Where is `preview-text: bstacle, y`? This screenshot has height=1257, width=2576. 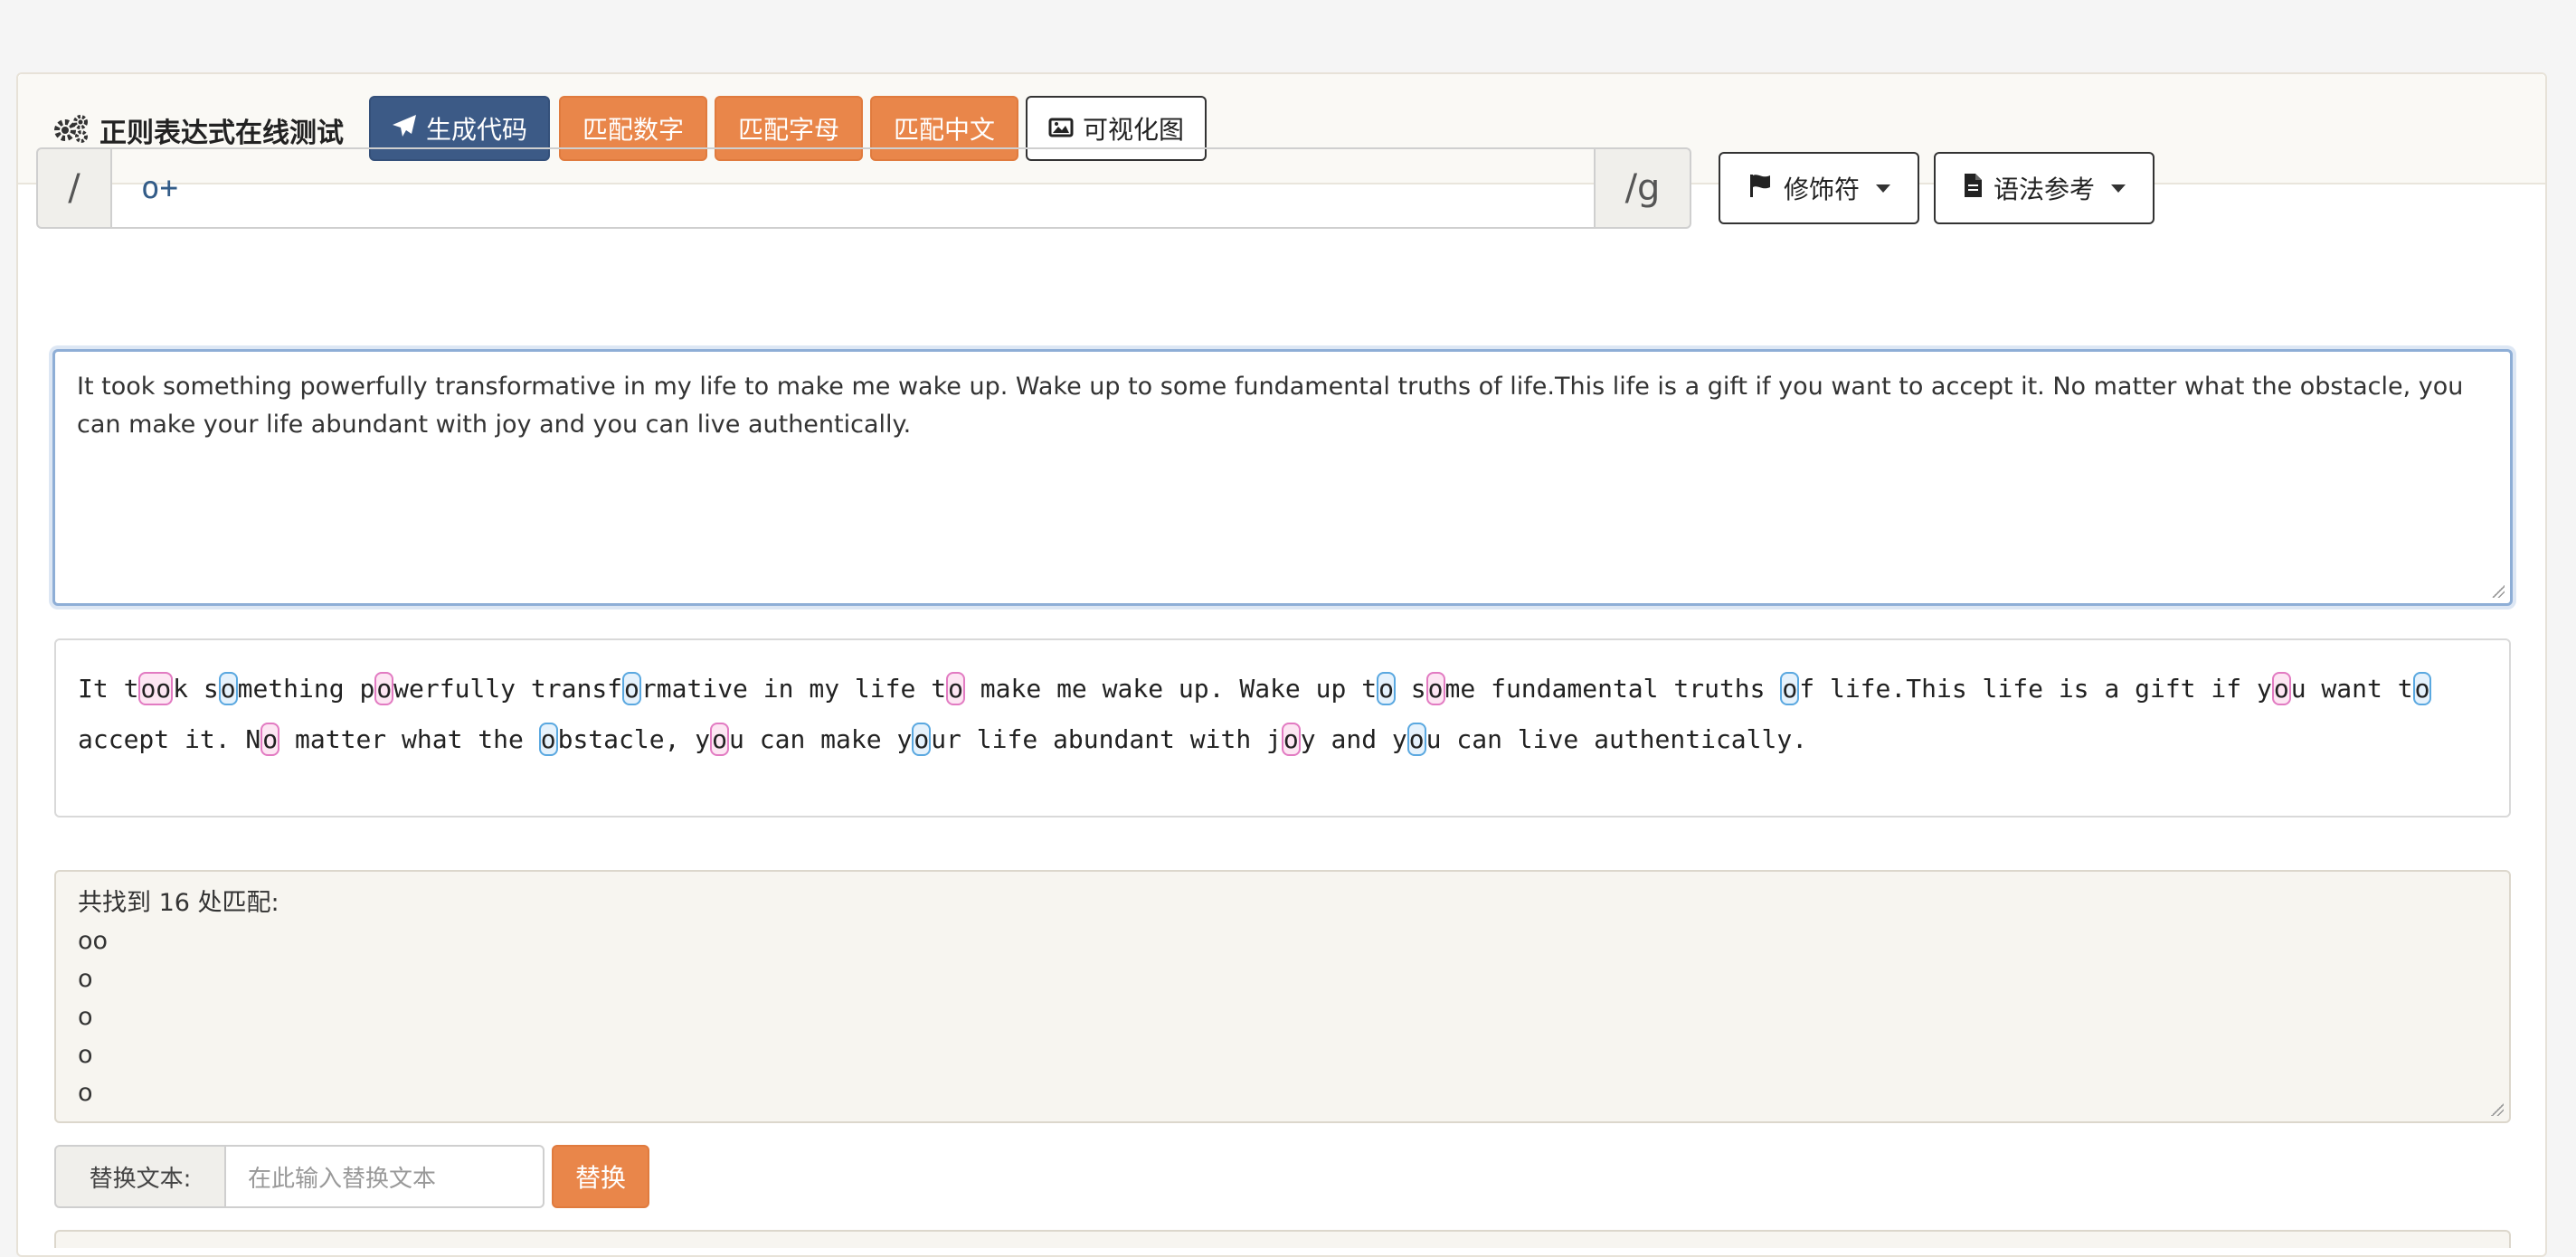
preview-text: bstacle, y is located at coordinates (634, 739).